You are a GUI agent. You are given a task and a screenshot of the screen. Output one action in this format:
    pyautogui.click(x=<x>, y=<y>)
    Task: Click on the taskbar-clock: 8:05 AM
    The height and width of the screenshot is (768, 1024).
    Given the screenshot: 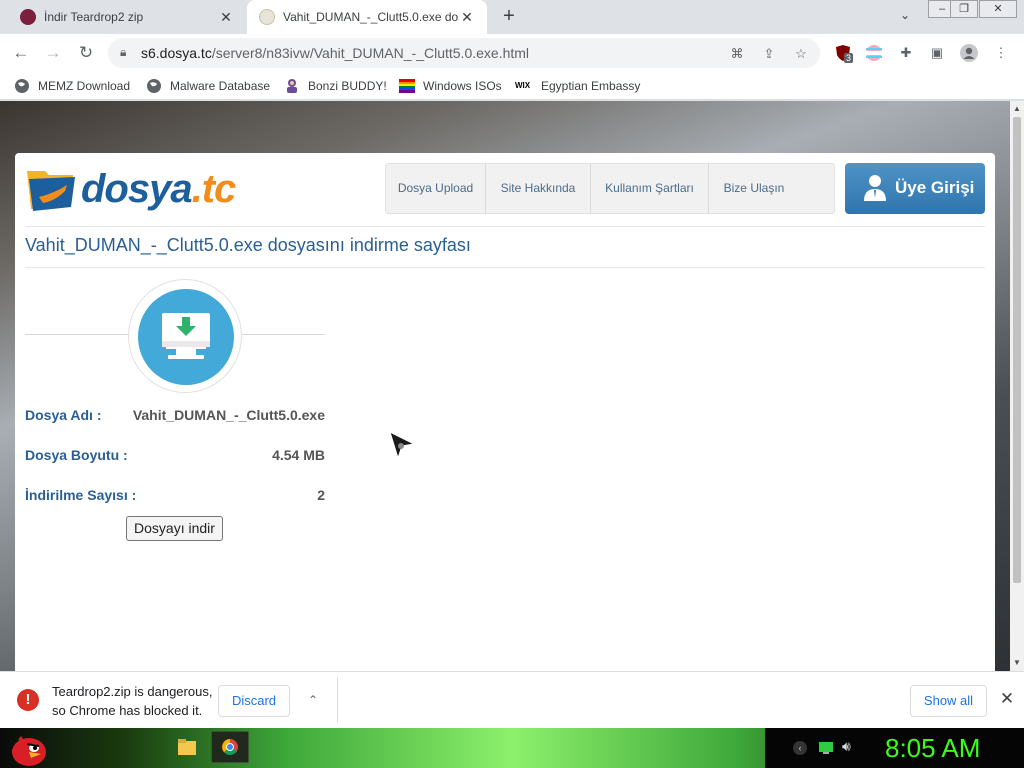 What is the action you would take?
    pyautogui.click(x=932, y=748)
    